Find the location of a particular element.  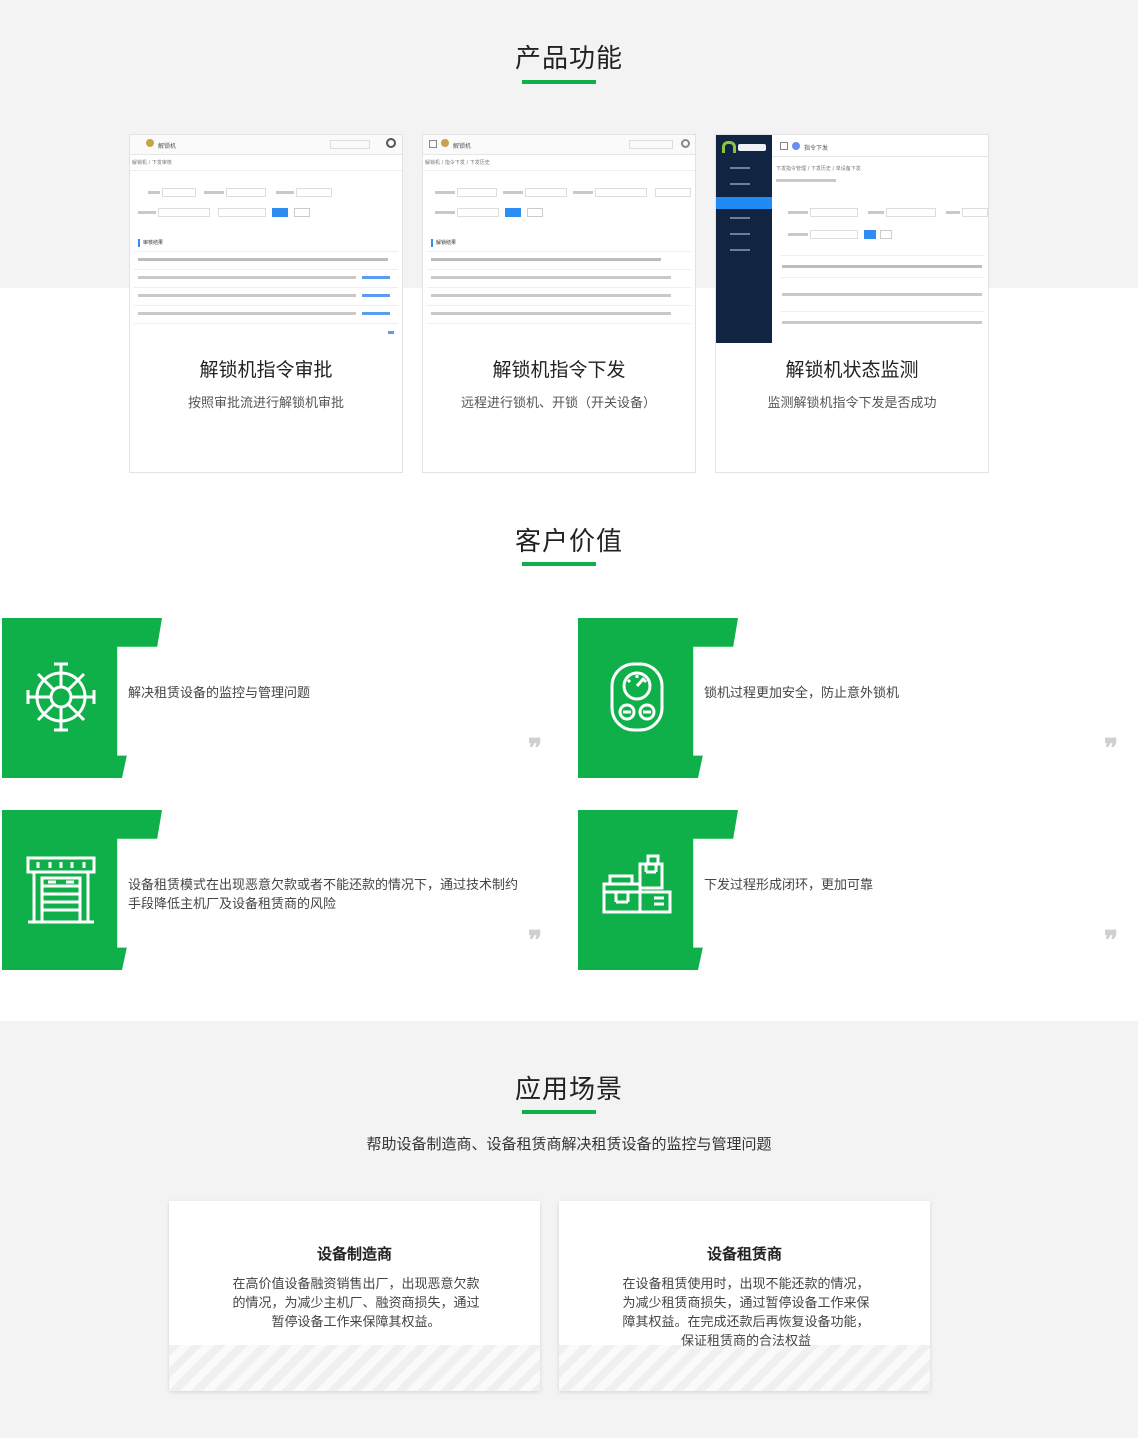

scenario-title: 设备制造商 is located at coordinates (354, 1254).